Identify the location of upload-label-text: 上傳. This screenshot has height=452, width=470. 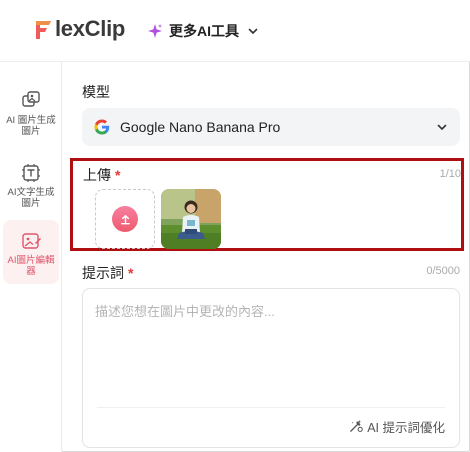
(97, 175).